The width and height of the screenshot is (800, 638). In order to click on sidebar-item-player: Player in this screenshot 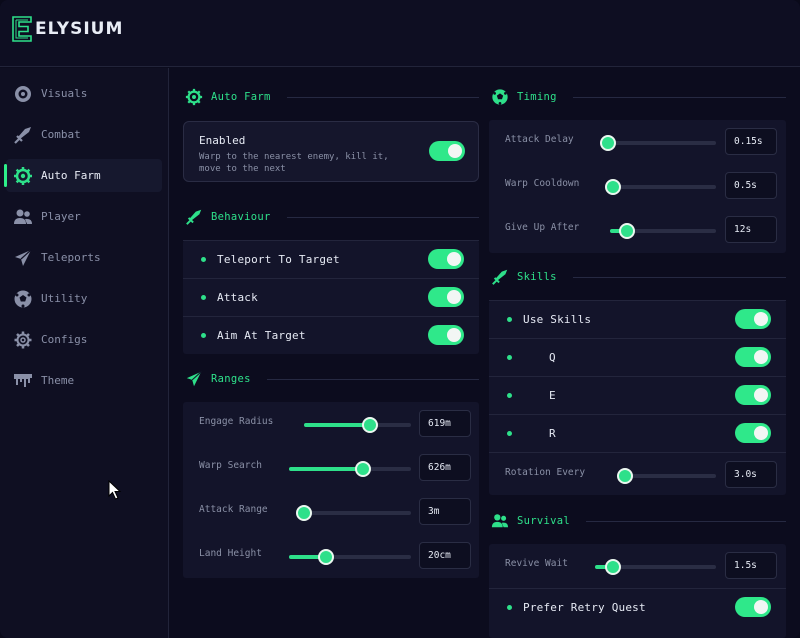, I will do `click(84, 216)`.